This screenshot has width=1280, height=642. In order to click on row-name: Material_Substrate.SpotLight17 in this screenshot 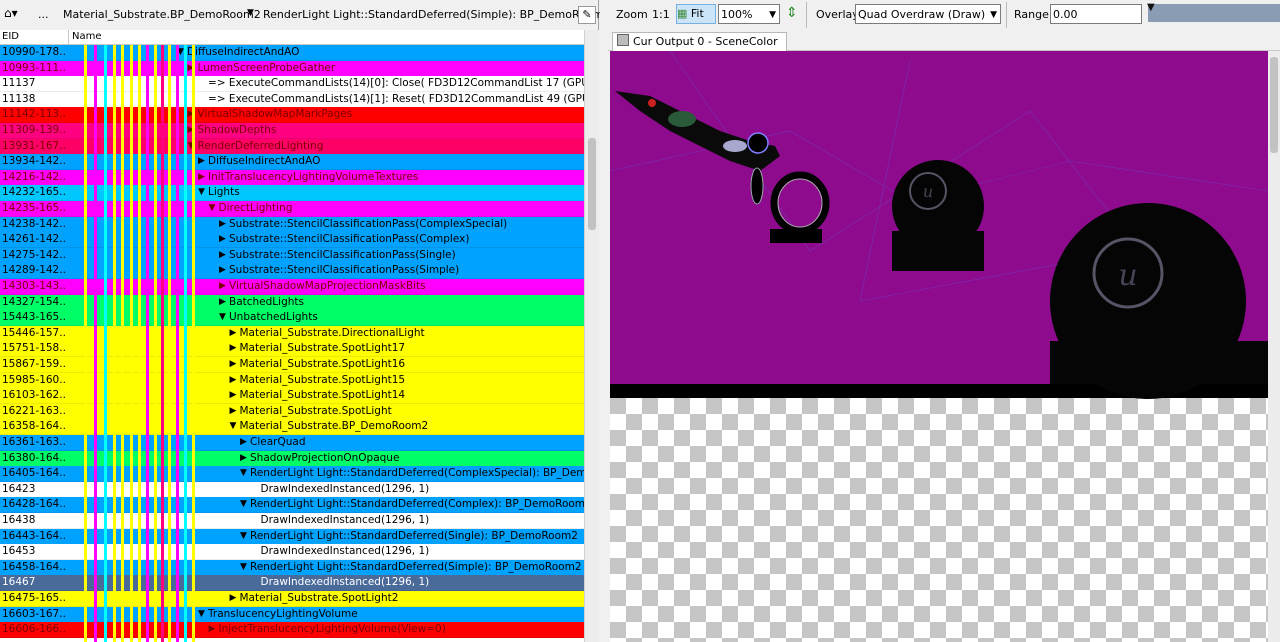, I will do `click(322, 348)`.